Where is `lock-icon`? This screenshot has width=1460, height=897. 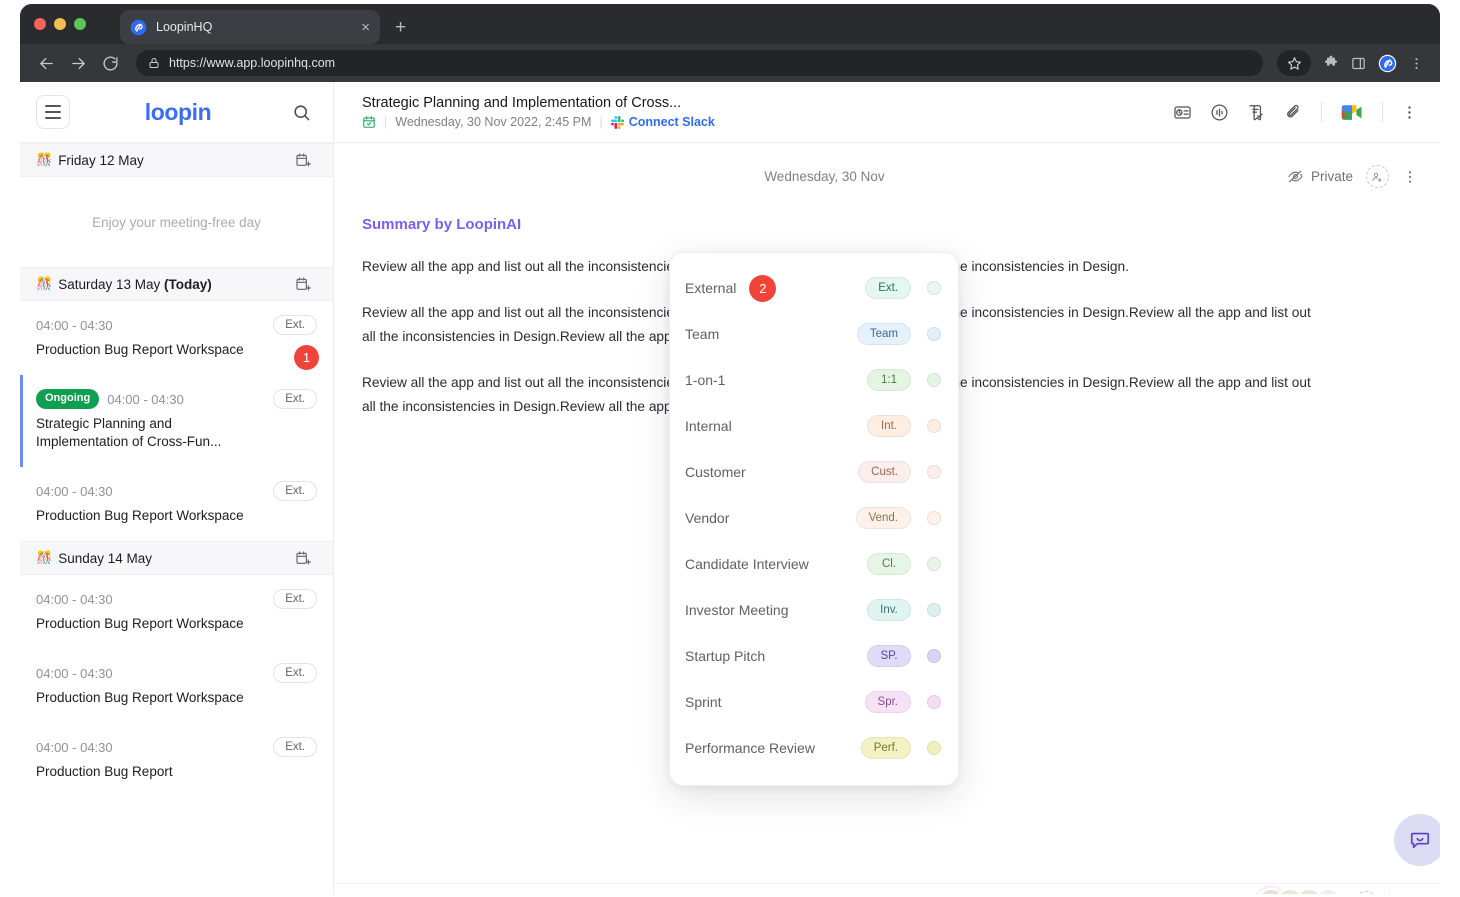 lock-icon is located at coordinates (154, 63).